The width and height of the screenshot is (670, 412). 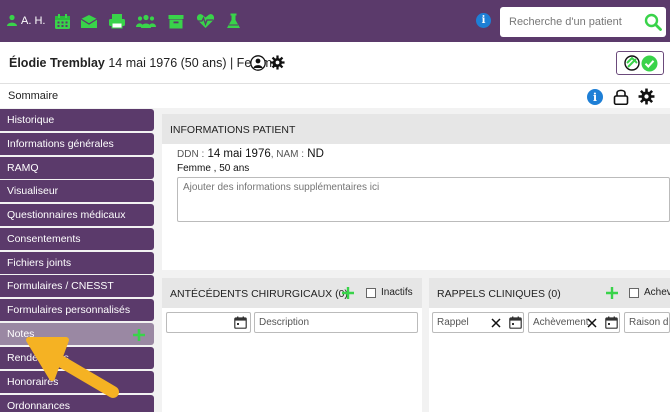 I want to click on panel-header: INFORMATIONS PATIENT, so click(x=416, y=129).